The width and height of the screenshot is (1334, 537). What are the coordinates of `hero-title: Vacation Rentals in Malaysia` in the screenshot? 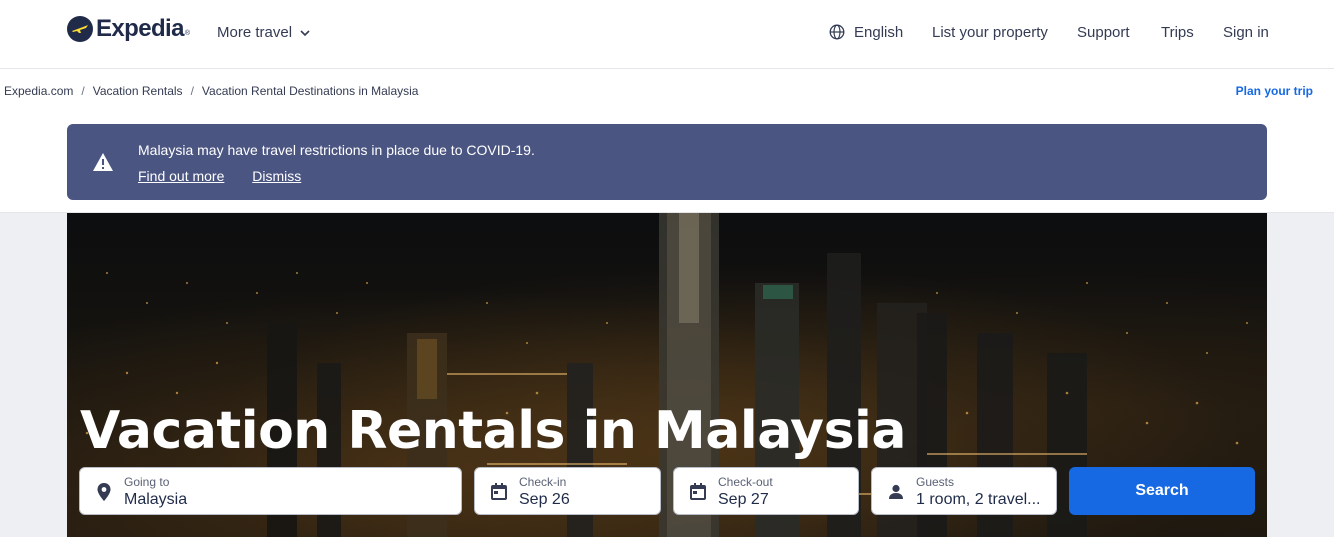 It's located at (493, 431).